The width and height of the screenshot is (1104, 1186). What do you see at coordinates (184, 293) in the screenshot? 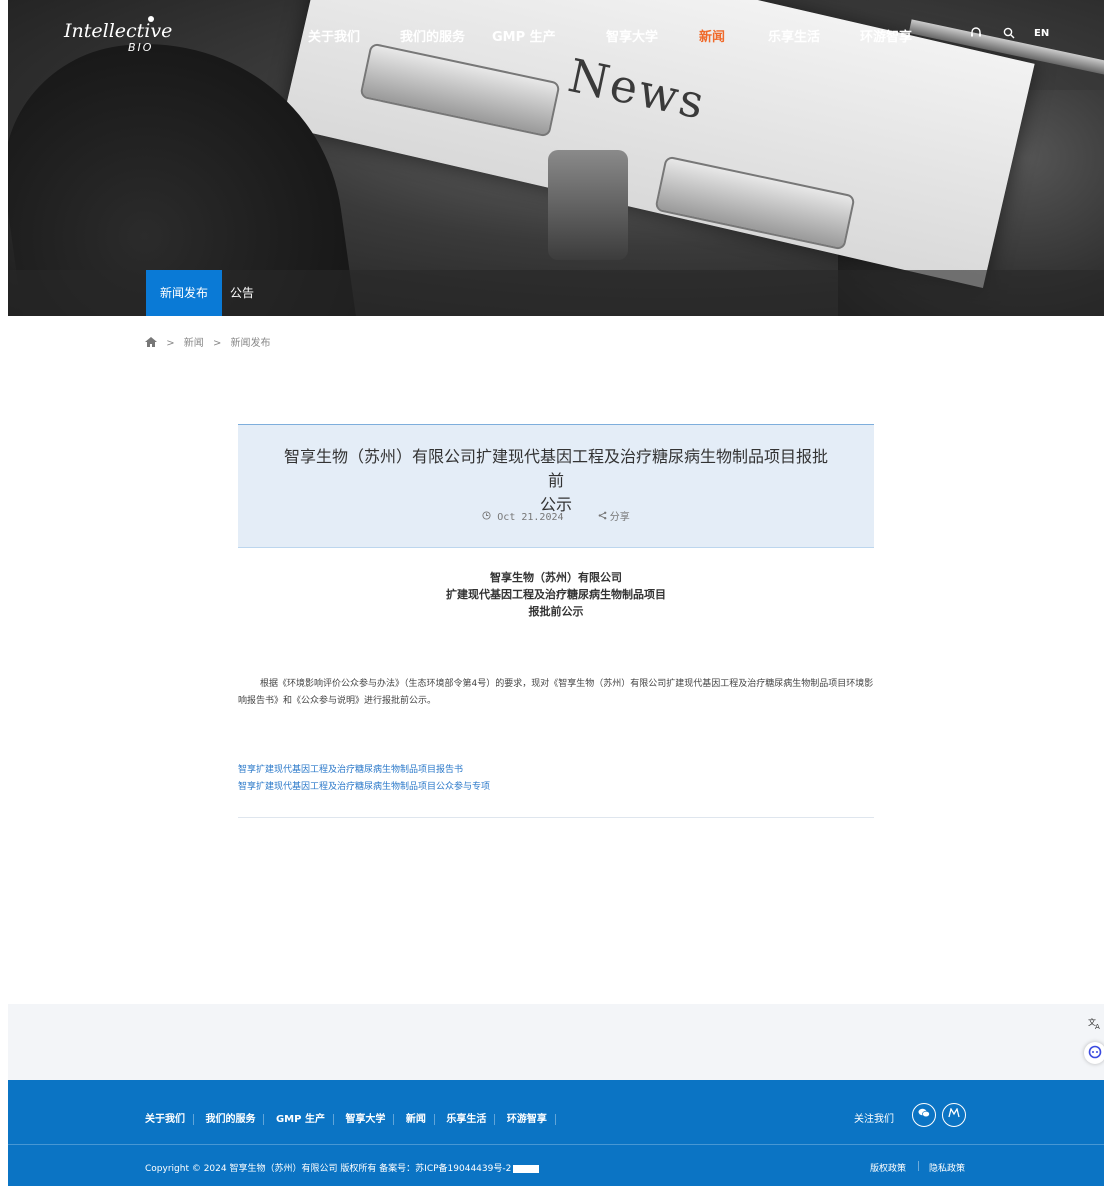
I see `tab-press-release: 新闻发布` at bounding box center [184, 293].